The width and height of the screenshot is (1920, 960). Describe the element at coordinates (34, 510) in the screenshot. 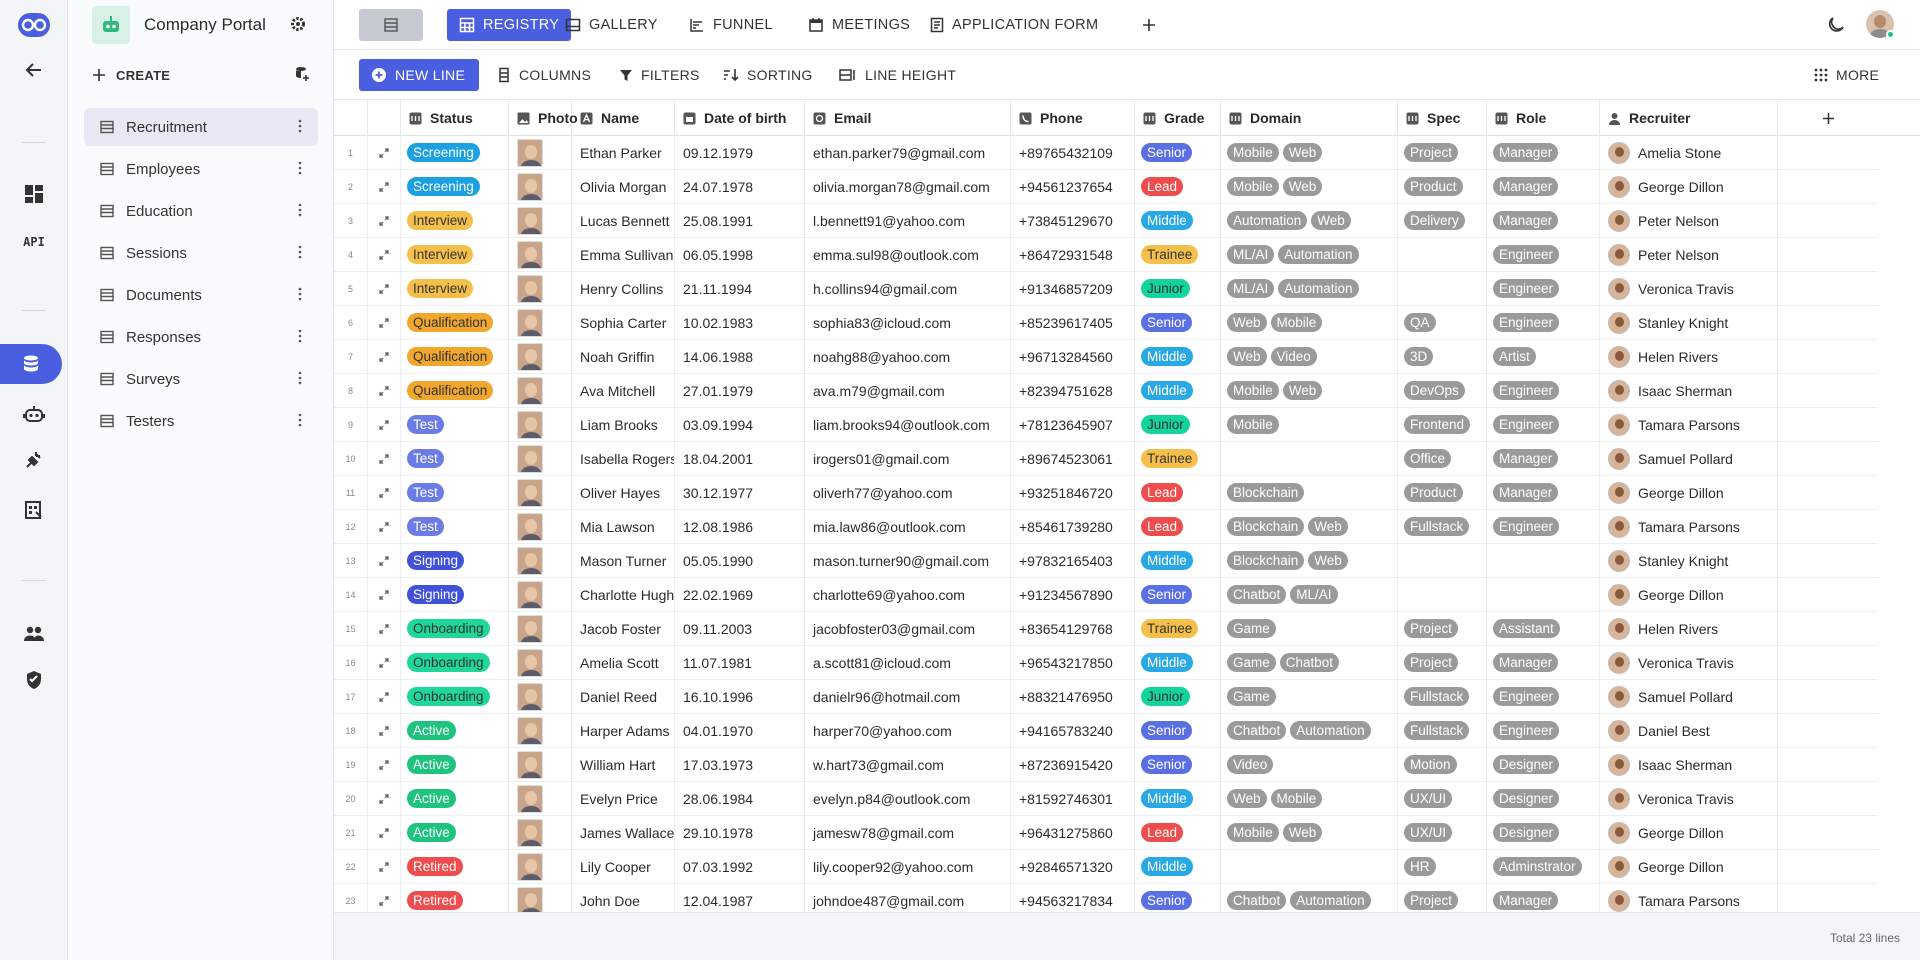

I see `reports-icon` at that location.